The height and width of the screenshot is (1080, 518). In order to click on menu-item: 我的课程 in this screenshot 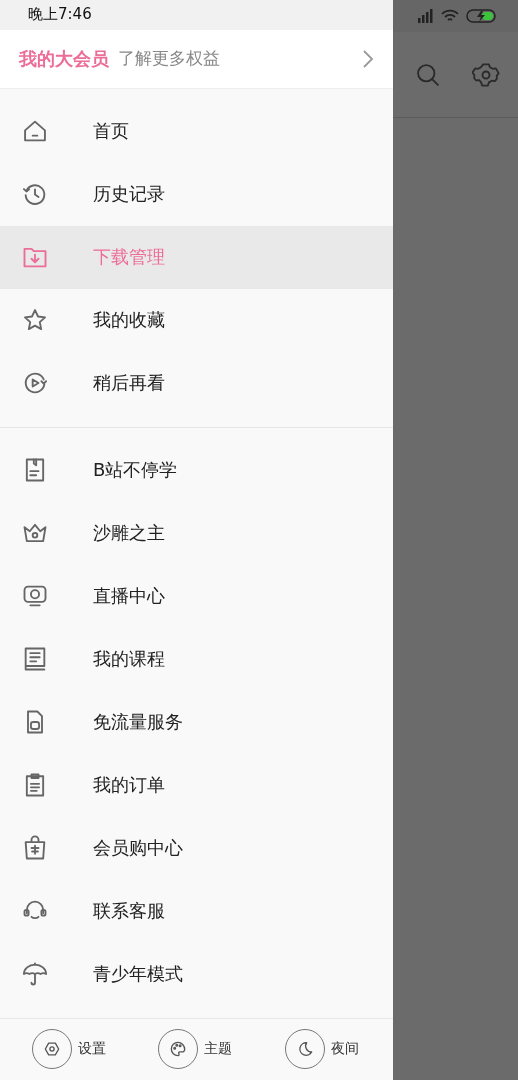, I will do `click(196, 659)`.